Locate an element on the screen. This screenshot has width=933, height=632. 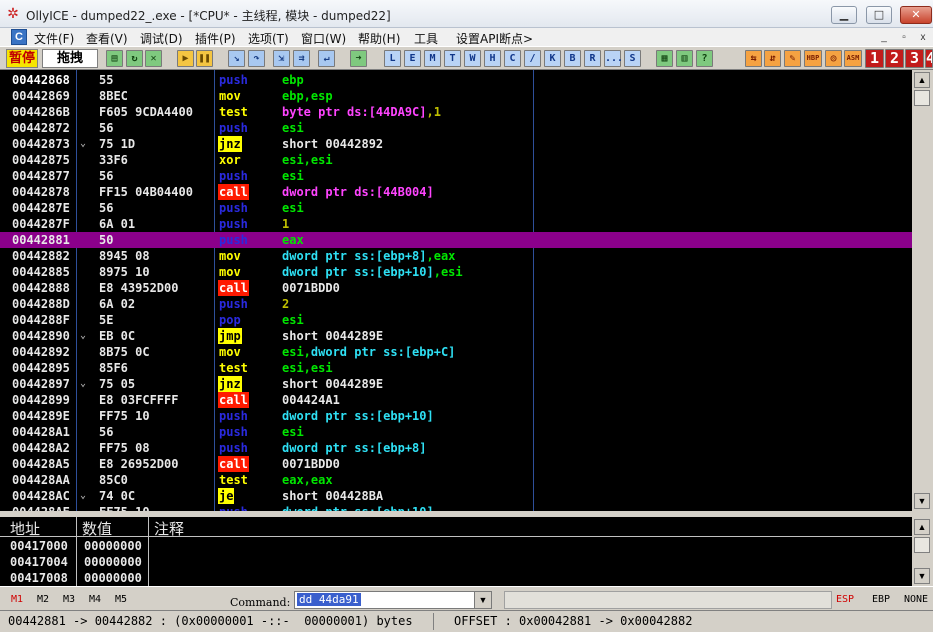
disasm-row: 004428AC ⌄ 74 0C je short 004428BA is located at coordinates (456, 496).